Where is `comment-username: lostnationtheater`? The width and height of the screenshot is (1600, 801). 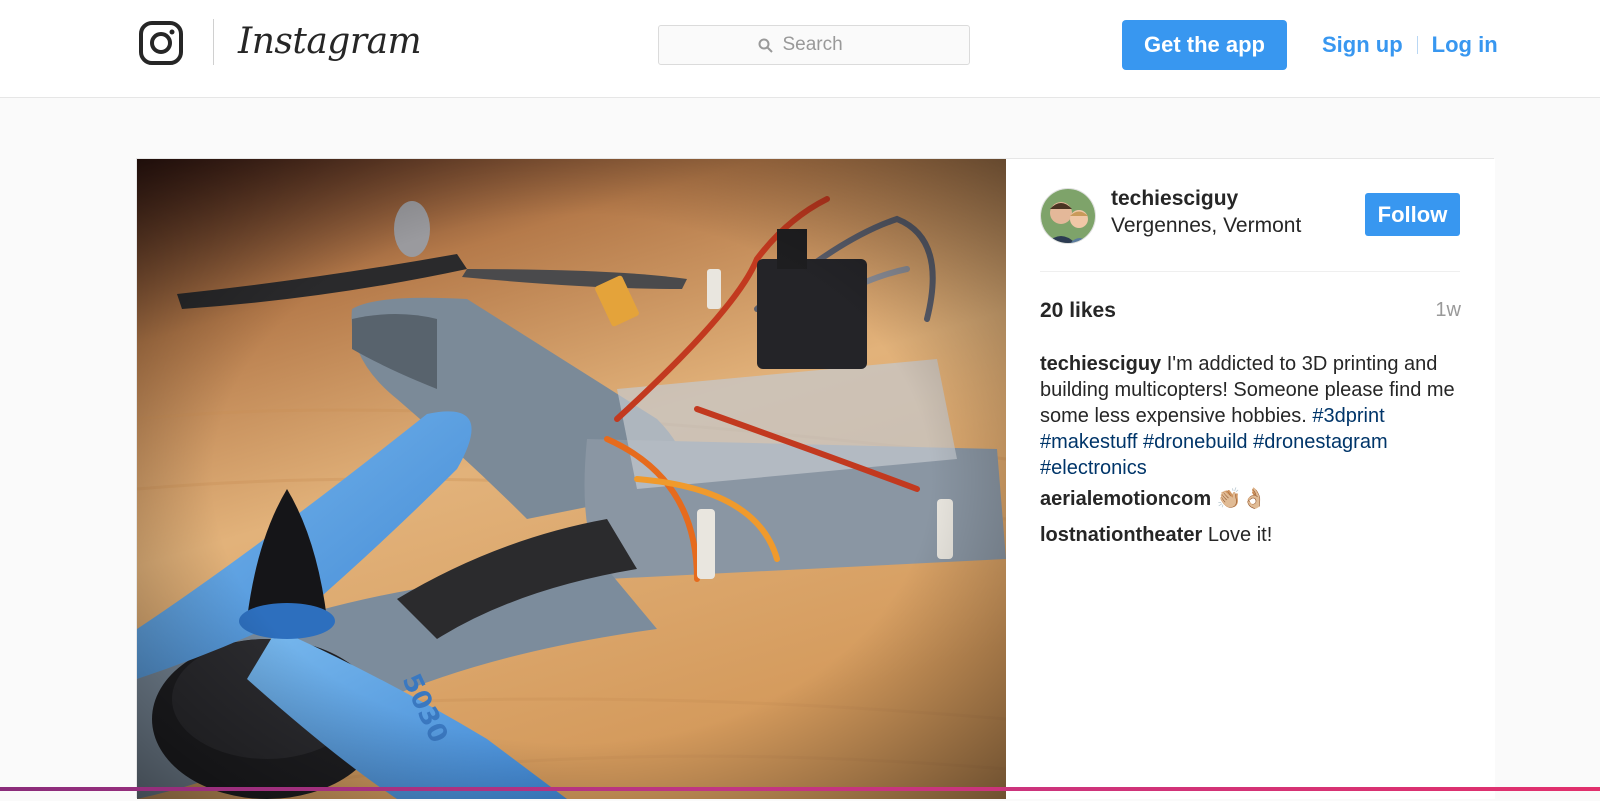 comment-username: lostnationtheater is located at coordinates (1121, 535).